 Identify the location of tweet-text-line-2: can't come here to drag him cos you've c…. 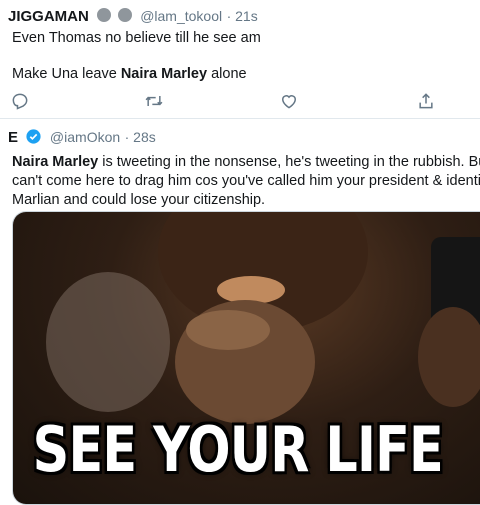
(246, 181).